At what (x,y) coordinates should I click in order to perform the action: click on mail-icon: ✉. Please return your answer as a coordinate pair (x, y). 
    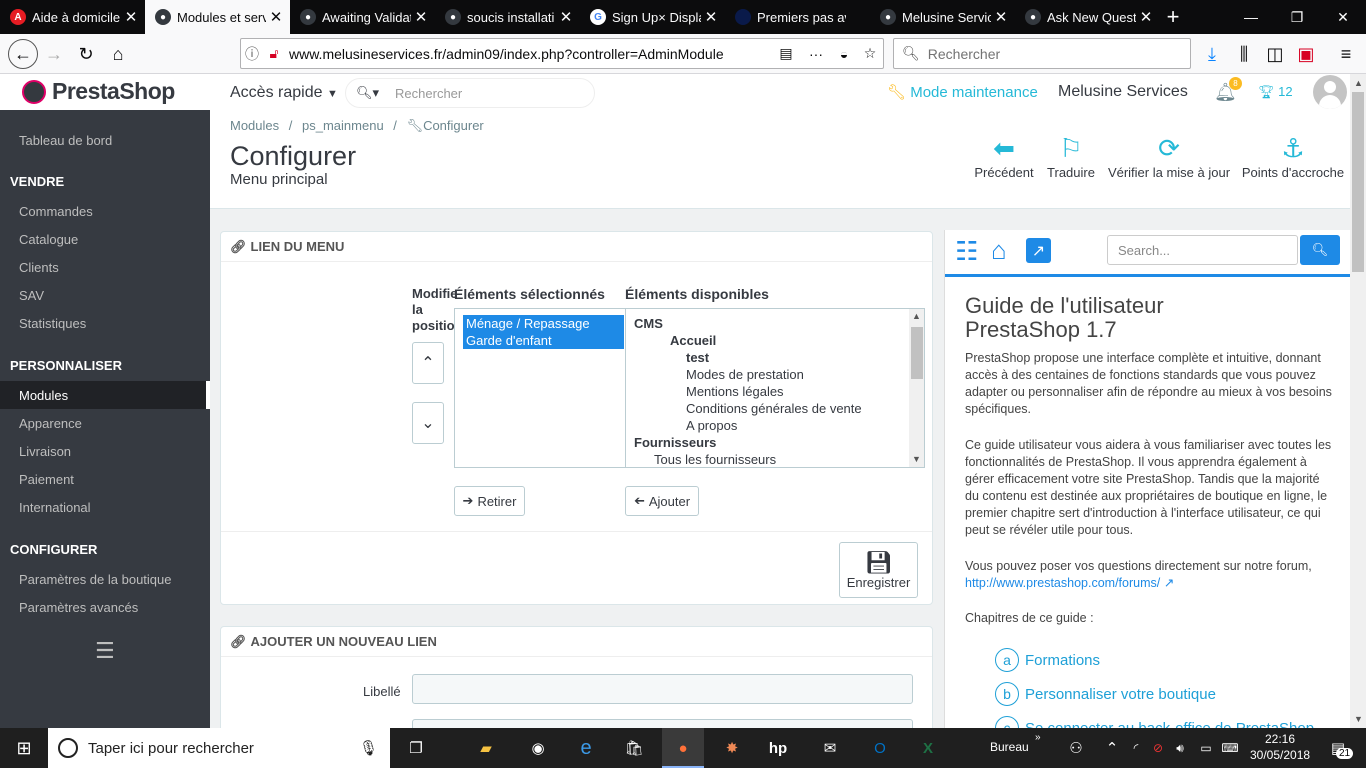
    Looking at the image, I should click on (830, 748).